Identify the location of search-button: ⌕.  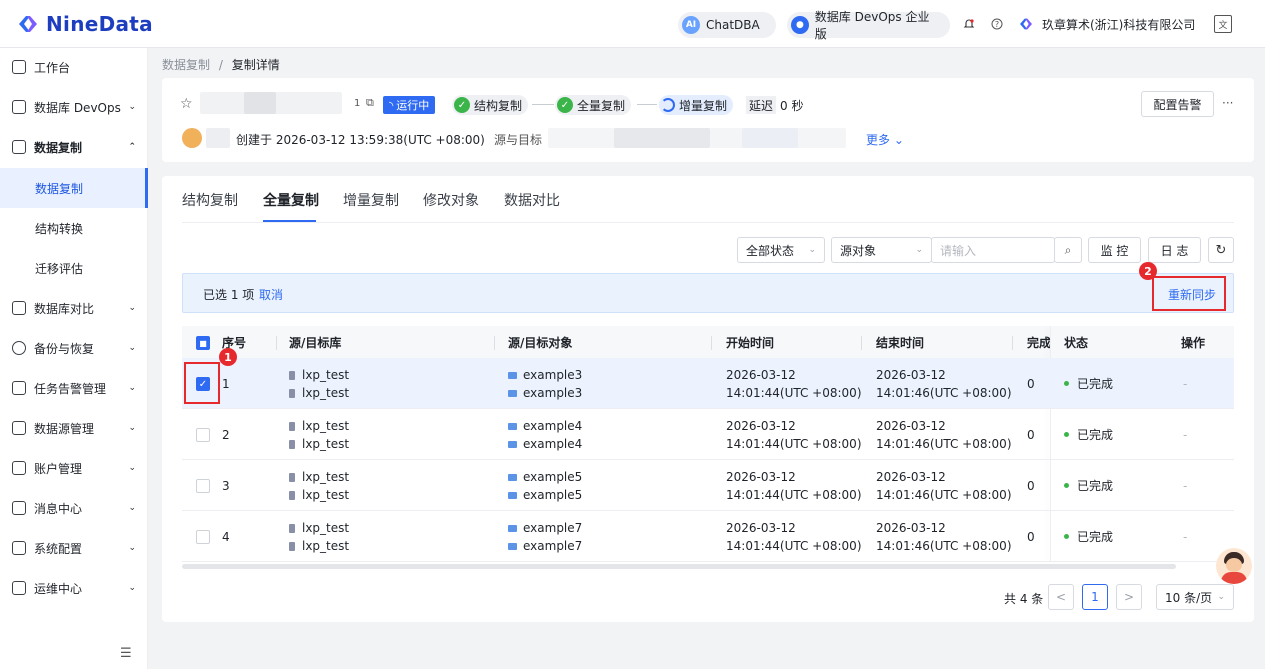
(1068, 250).